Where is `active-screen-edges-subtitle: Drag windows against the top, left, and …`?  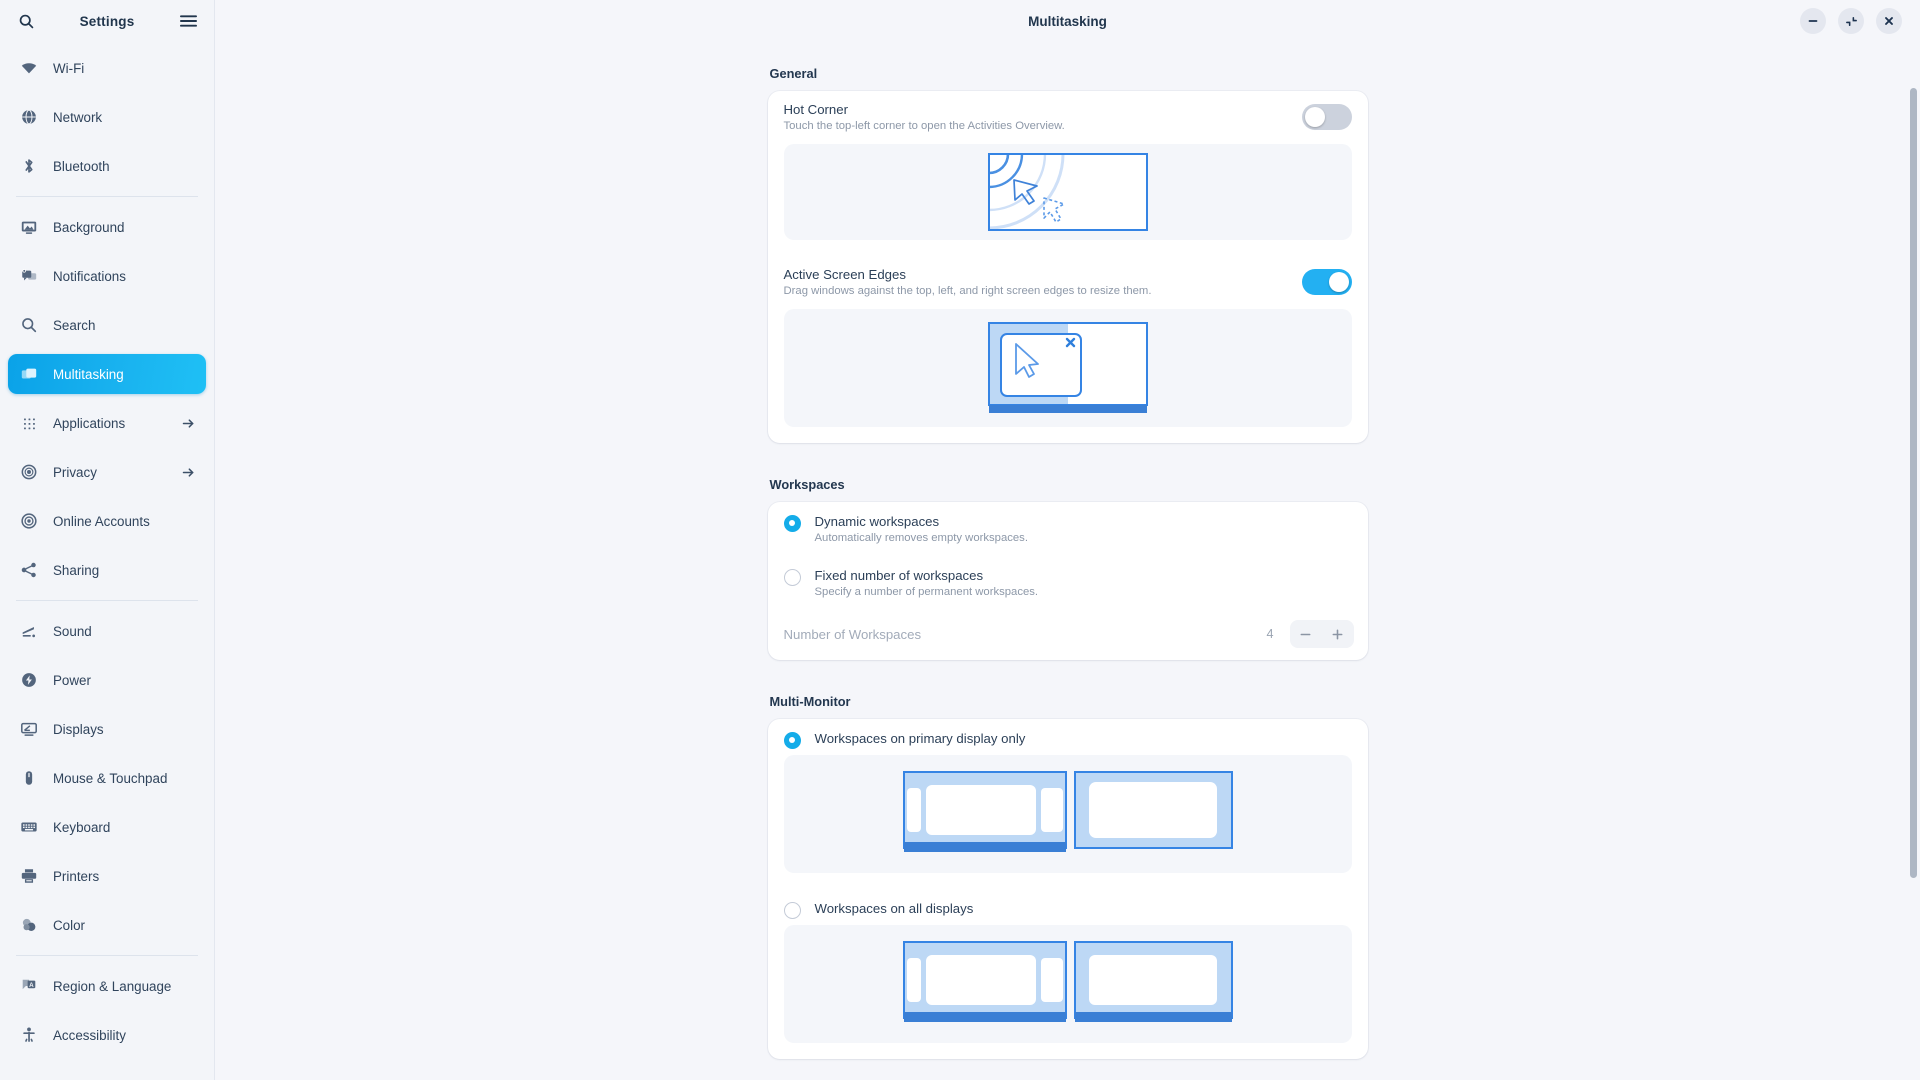
active-screen-edges-subtitle: Drag windows against the top, left, and … is located at coordinates (967, 291).